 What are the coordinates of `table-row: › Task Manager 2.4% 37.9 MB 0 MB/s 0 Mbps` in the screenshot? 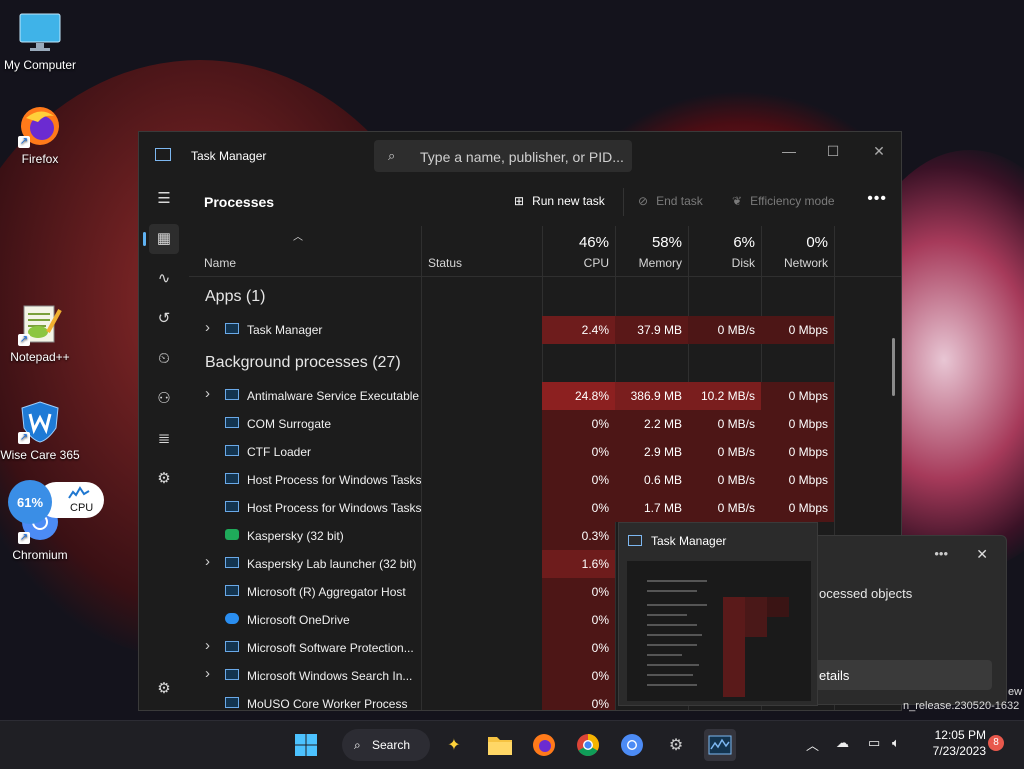 It's located at (511, 330).